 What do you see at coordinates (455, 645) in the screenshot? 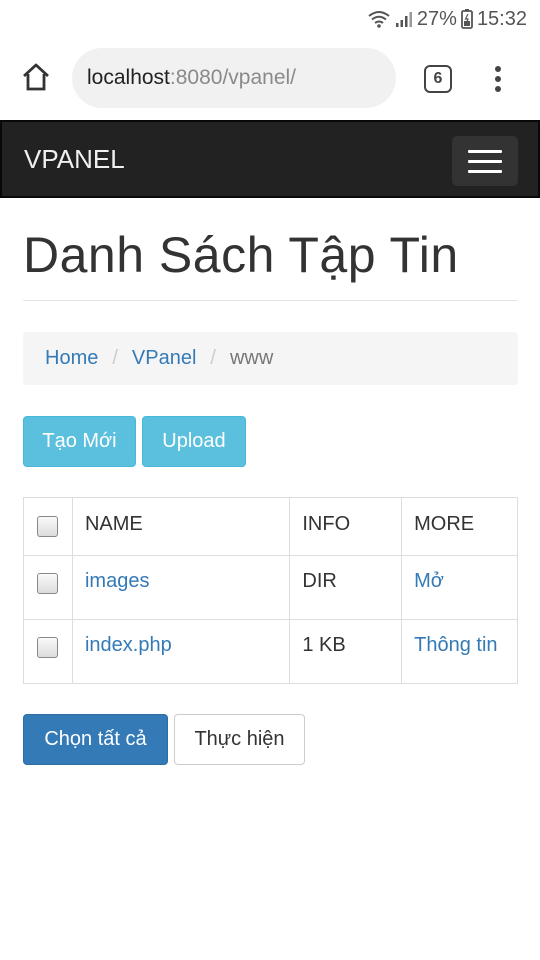
I see `info-link: Thông tin` at bounding box center [455, 645].